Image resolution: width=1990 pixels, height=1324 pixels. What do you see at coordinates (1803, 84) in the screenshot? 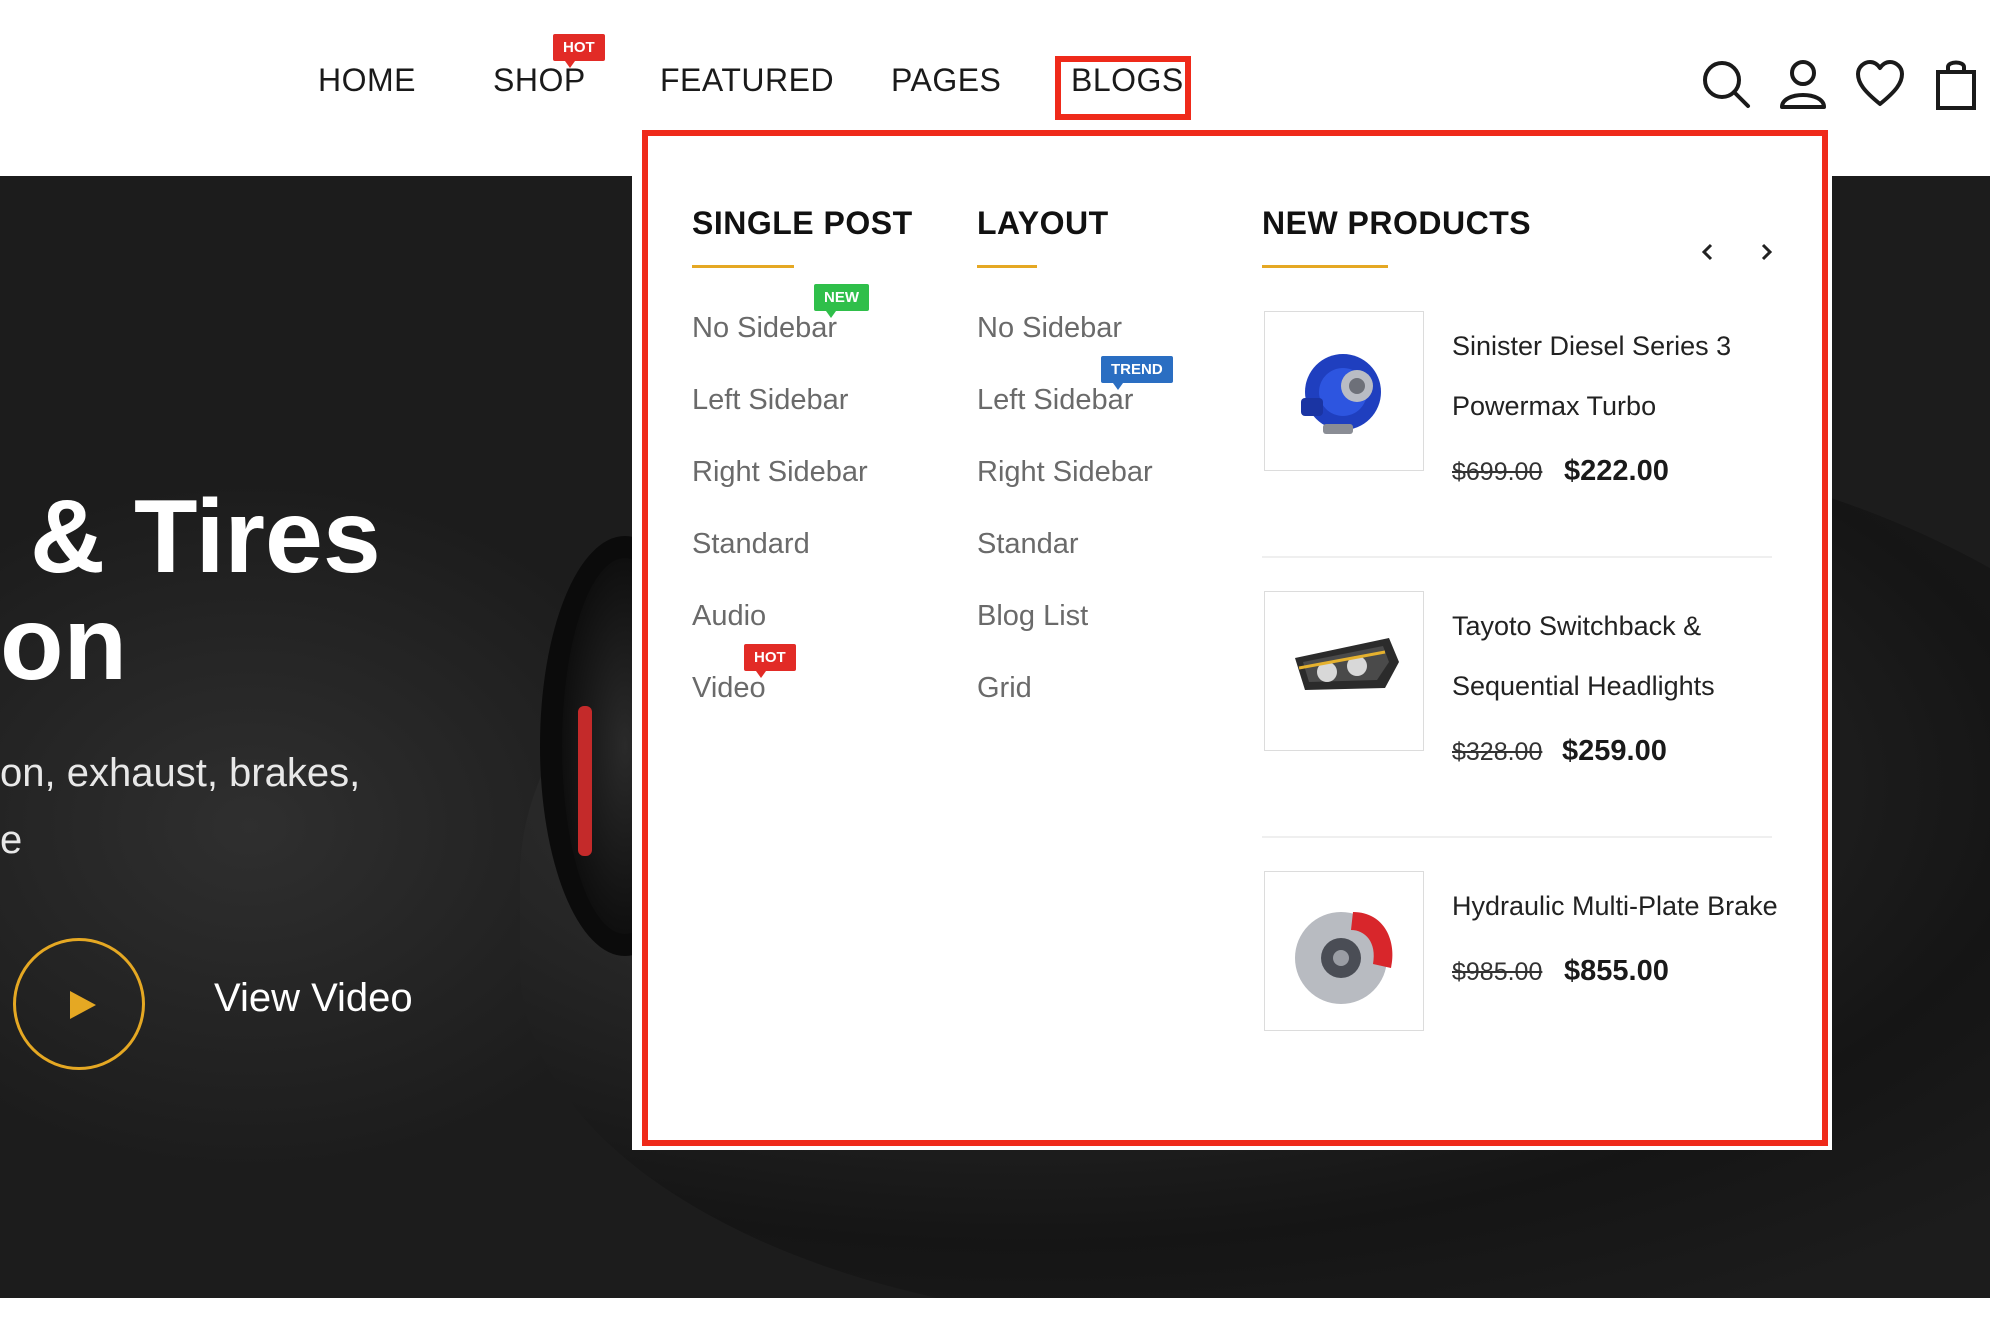
I see `user-icon` at bounding box center [1803, 84].